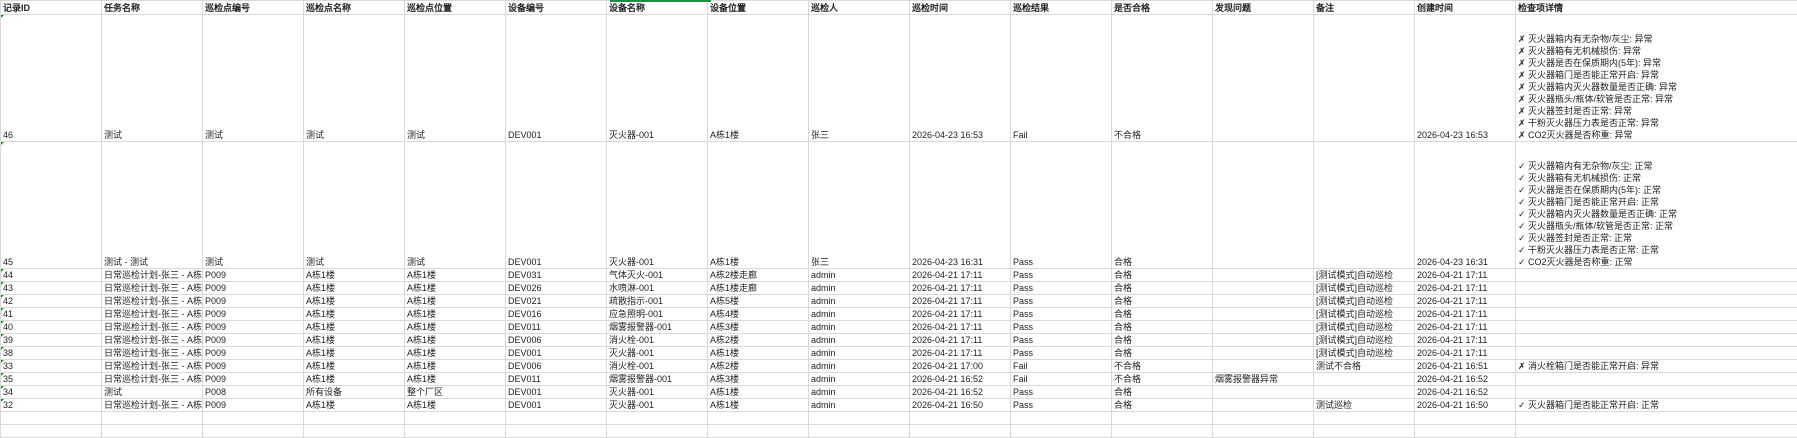  Describe the element at coordinates (556, 8) in the screenshot. I see `header-device-code: 设备编号` at that location.